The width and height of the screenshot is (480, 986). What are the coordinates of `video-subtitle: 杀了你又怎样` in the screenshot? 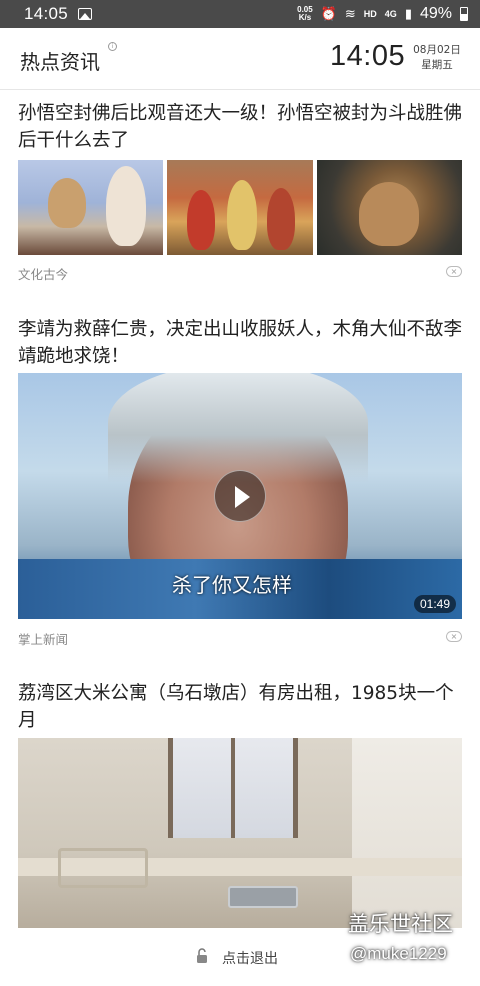 It's located at (232, 585).